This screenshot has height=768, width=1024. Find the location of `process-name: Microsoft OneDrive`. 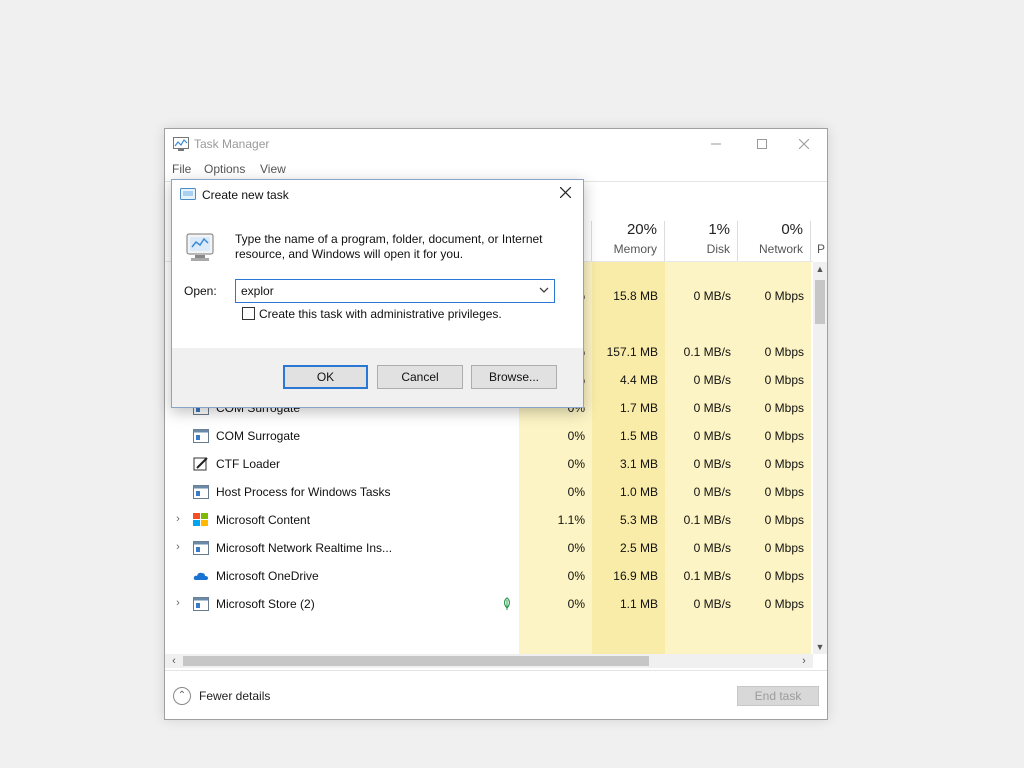

process-name: Microsoft OneDrive is located at coordinates (267, 576).